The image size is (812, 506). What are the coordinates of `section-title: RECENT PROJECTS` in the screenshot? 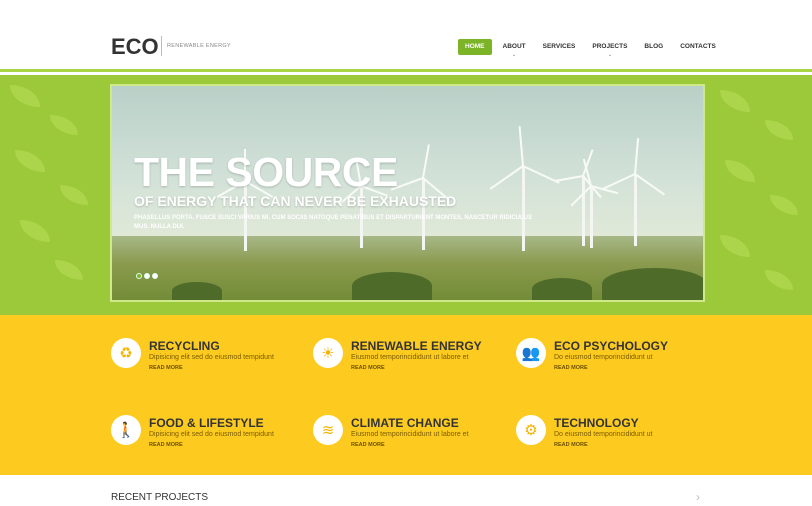 It's located at (160, 497).